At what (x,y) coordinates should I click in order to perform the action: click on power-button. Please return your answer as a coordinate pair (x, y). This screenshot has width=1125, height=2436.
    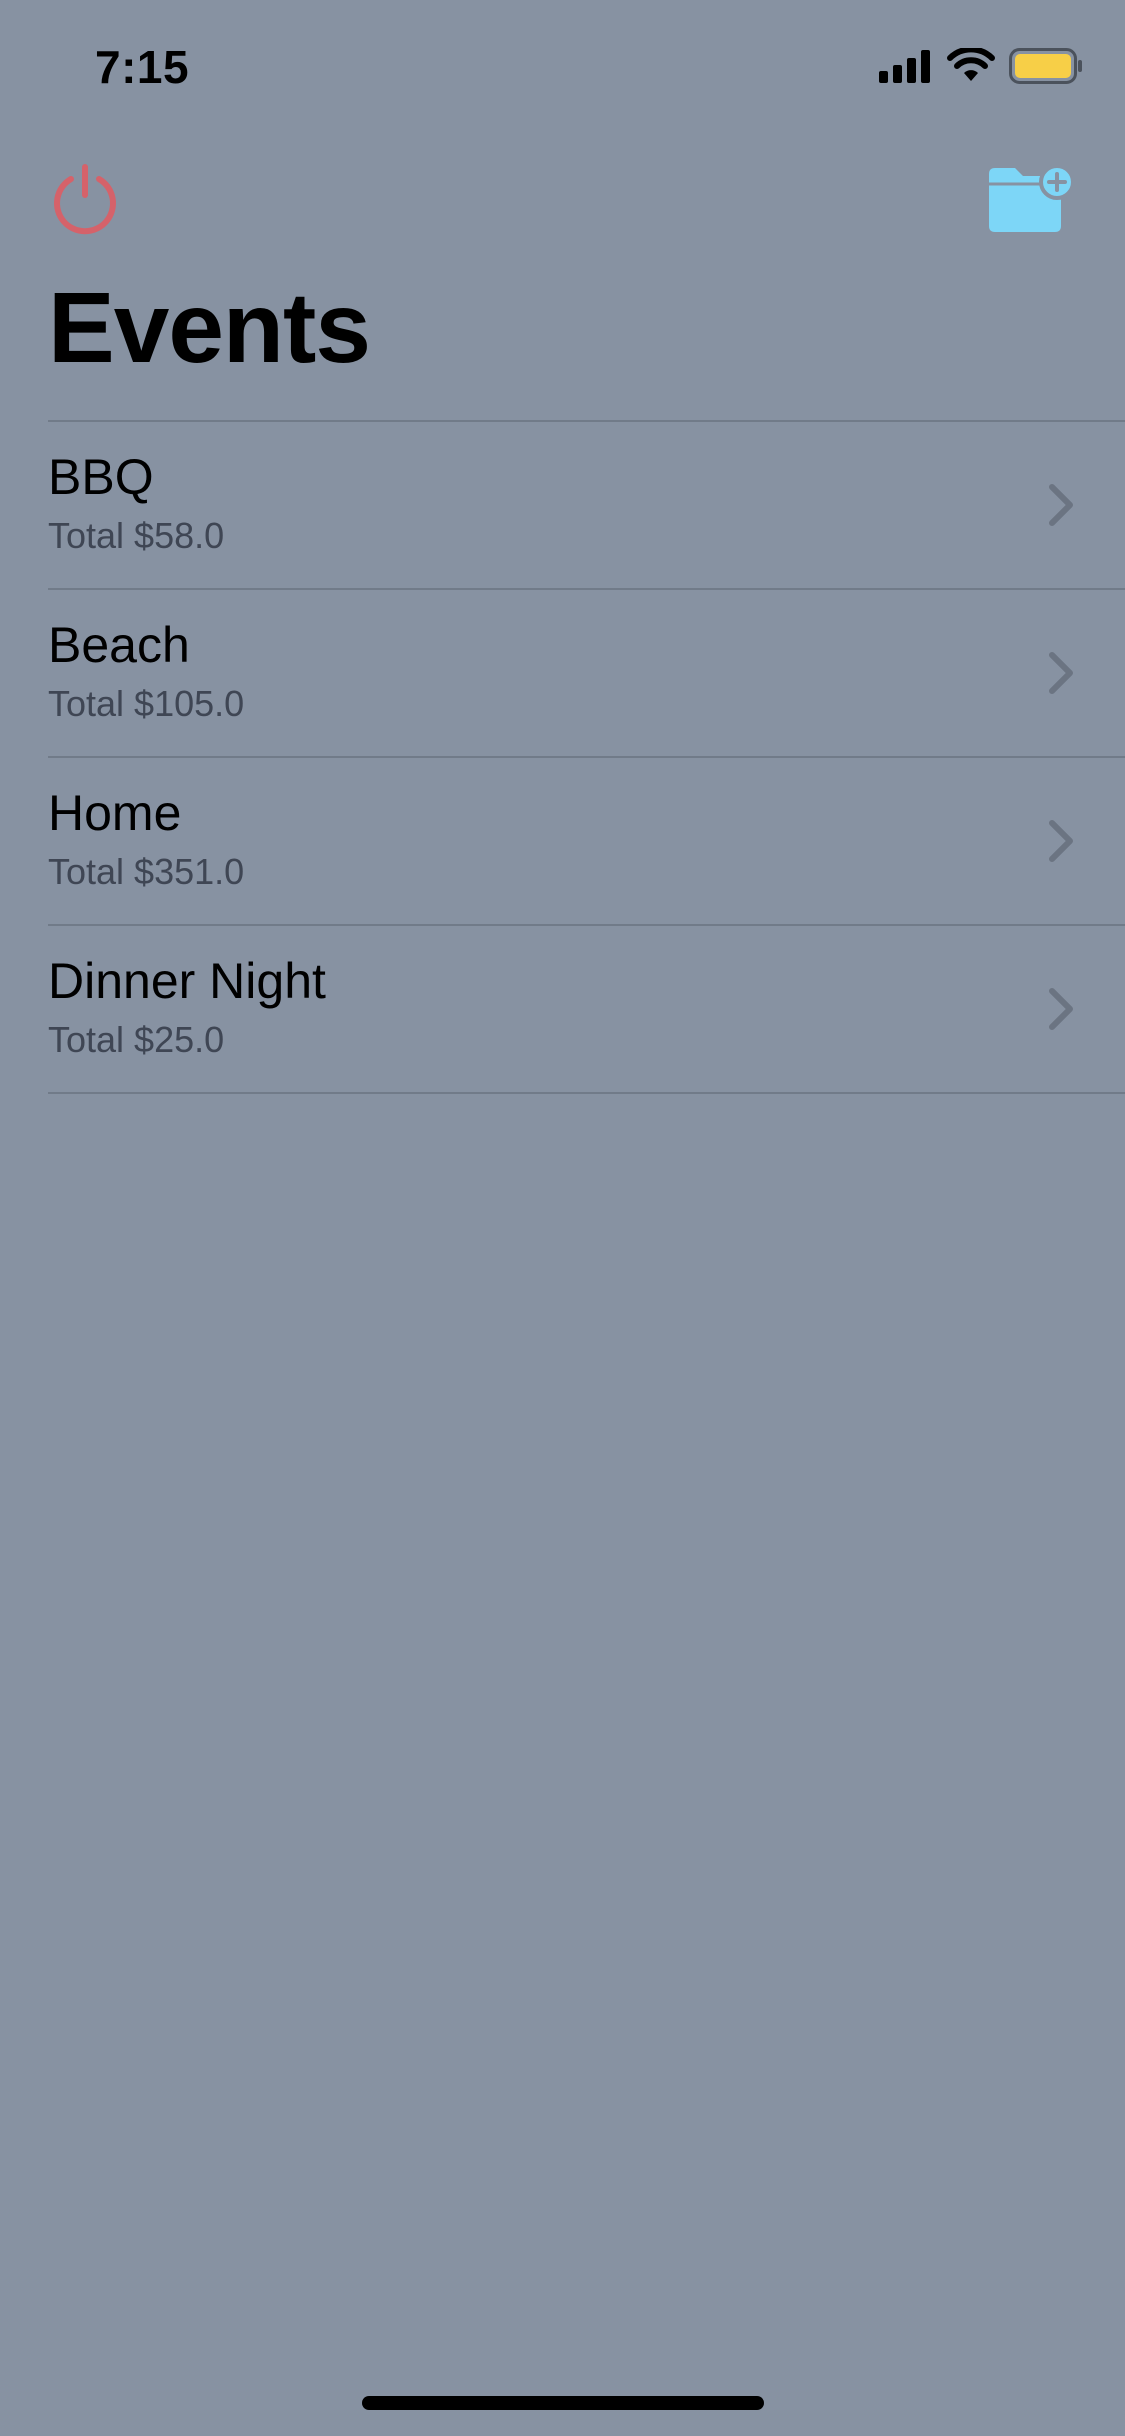
    Looking at the image, I should click on (85, 199).